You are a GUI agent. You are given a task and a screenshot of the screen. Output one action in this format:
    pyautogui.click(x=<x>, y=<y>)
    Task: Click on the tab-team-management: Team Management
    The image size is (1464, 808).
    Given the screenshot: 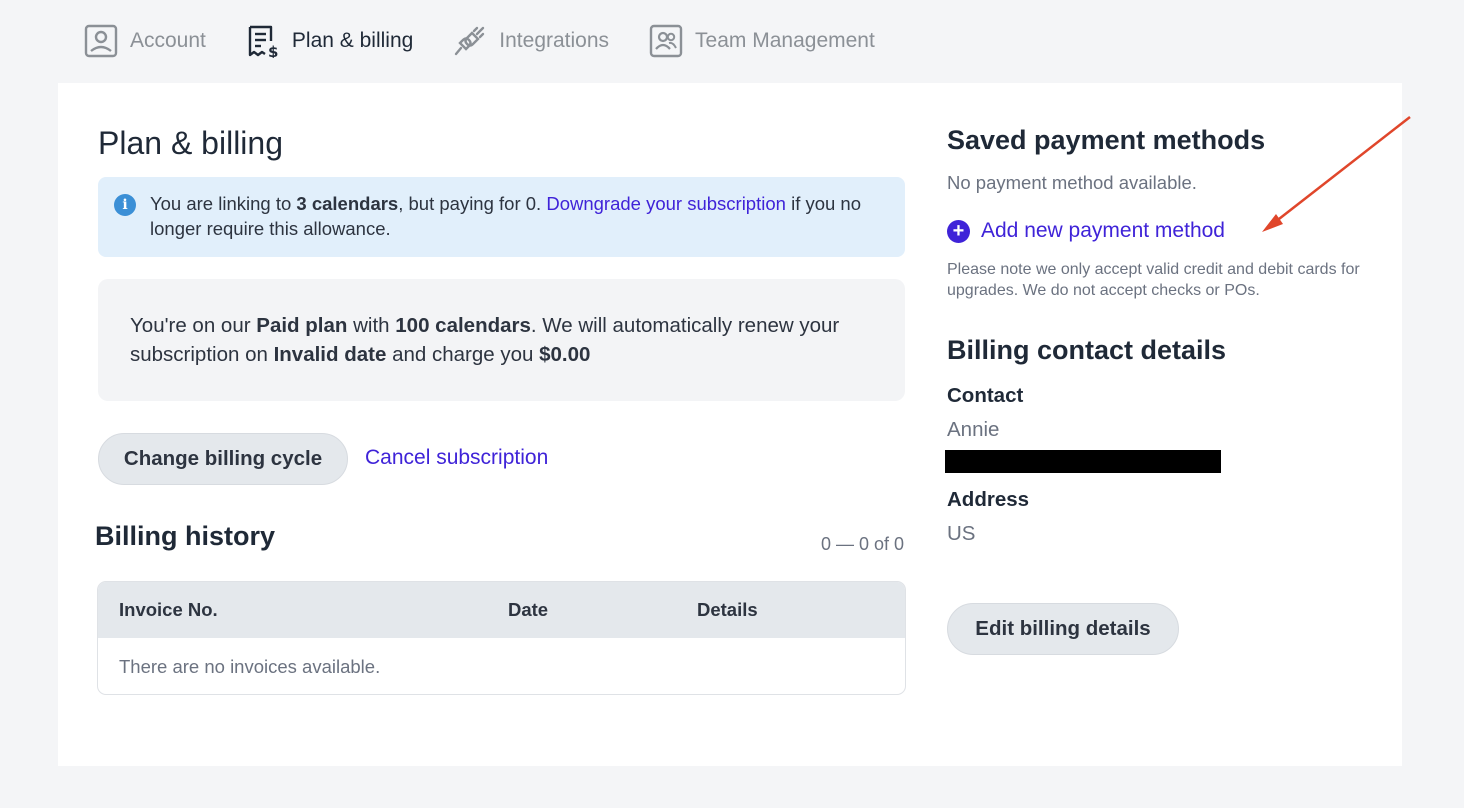 What is the action you would take?
    pyautogui.click(x=762, y=41)
    